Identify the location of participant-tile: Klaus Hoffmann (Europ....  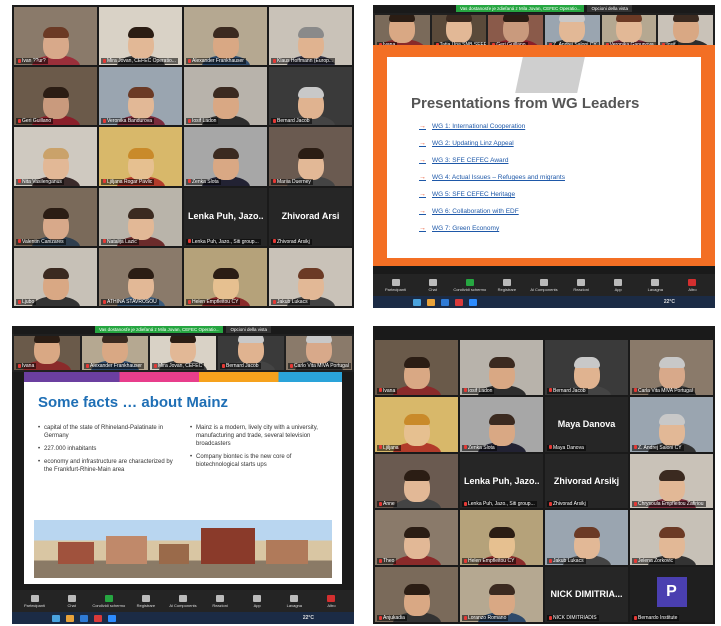
(310, 36).